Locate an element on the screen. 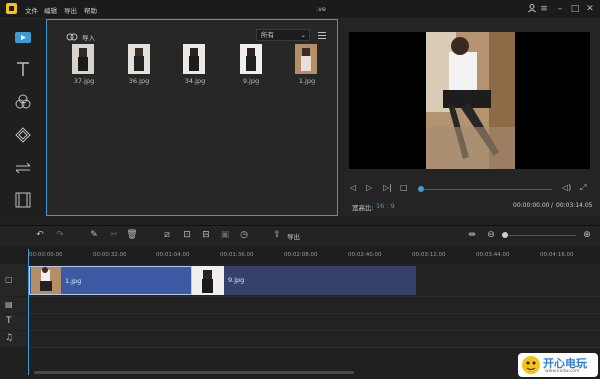  stop-icon: □ is located at coordinates (404, 187).